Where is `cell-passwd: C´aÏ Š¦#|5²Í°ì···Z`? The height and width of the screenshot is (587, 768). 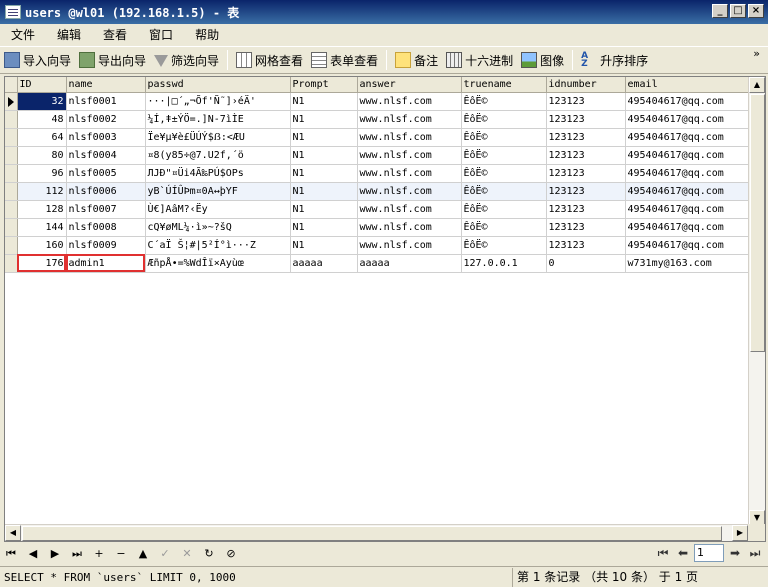 cell-passwd: C´aÏ Š¦#|5²Í°ì···Z is located at coordinates (218, 245).